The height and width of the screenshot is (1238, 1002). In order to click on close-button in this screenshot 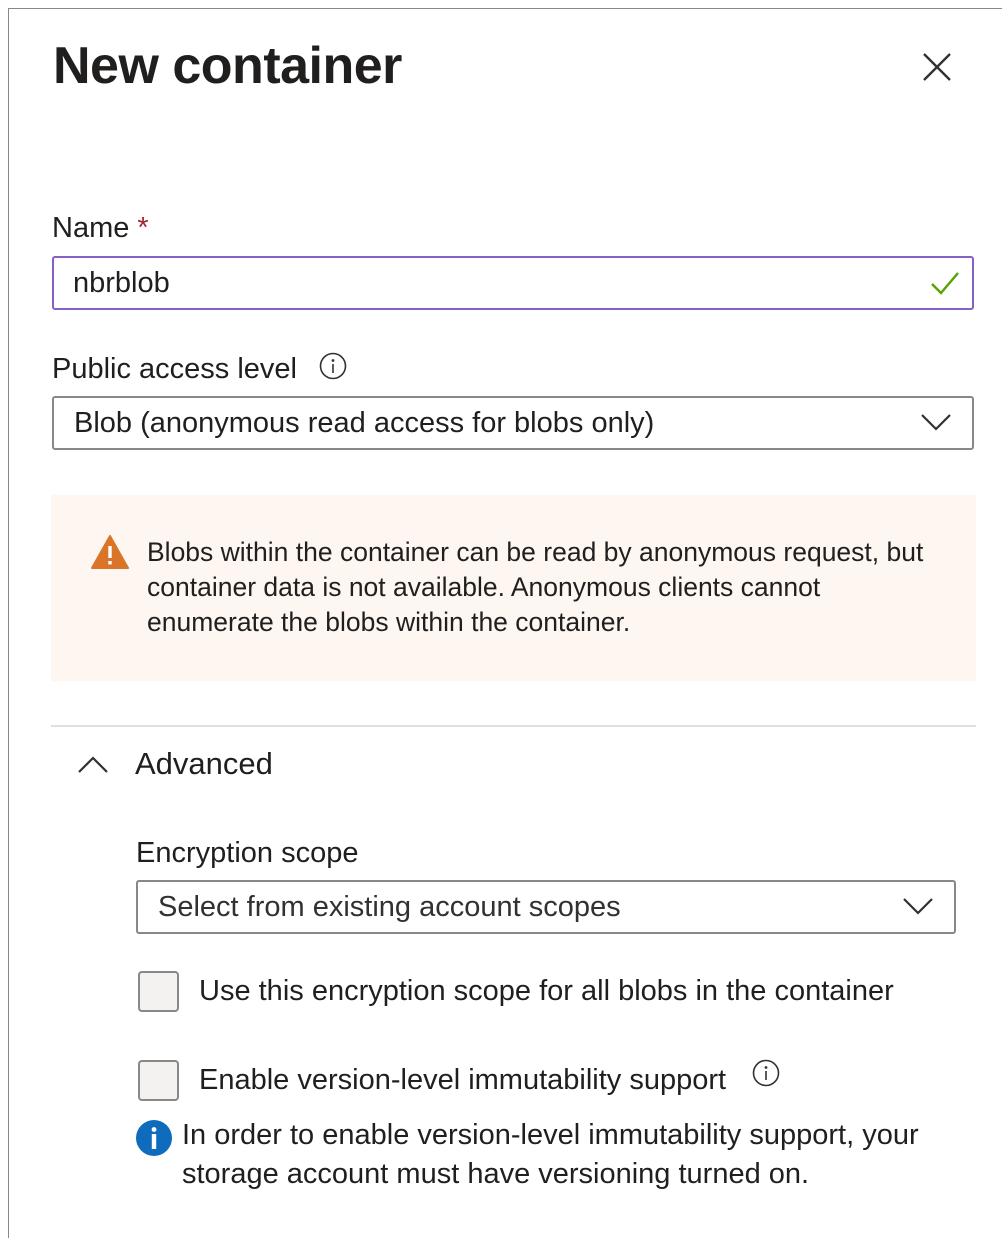, I will do `click(937, 67)`.